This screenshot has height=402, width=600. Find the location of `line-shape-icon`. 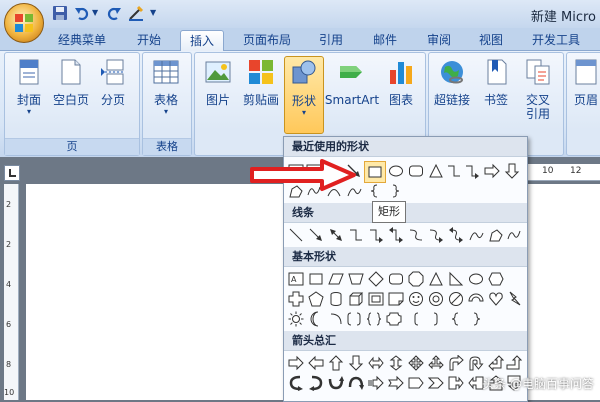

line-shape-icon is located at coordinates (296, 235).